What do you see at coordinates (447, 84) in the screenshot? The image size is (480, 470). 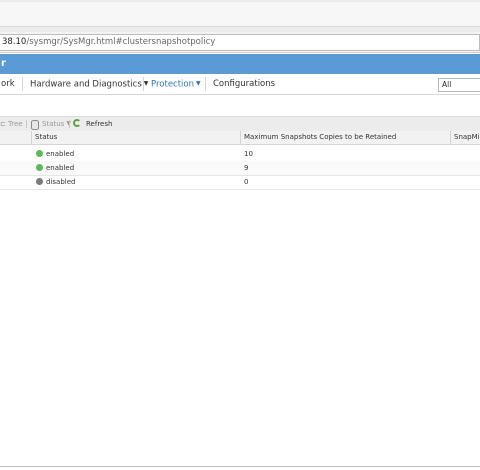 I see `search-scope-value: All` at bounding box center [447, 84].